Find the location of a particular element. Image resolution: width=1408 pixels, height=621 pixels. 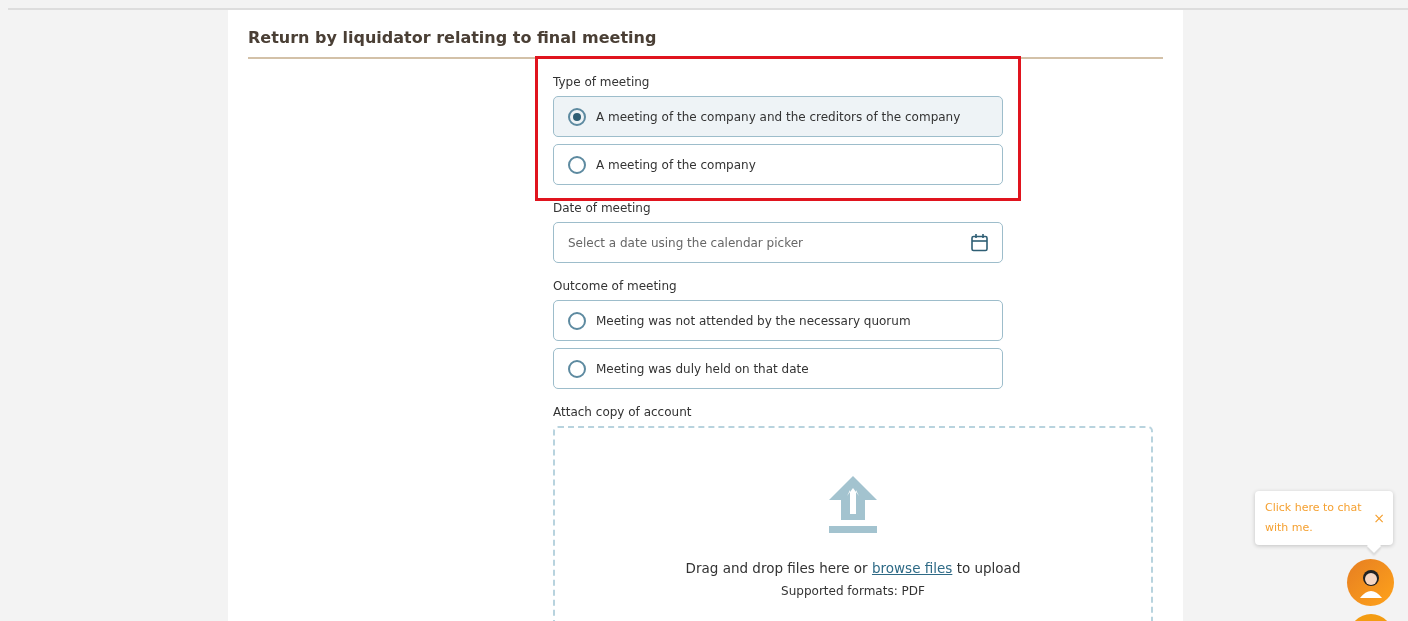

radio-option: A meeting of the company and the creditors of the company is located at coordinates (778, 116).